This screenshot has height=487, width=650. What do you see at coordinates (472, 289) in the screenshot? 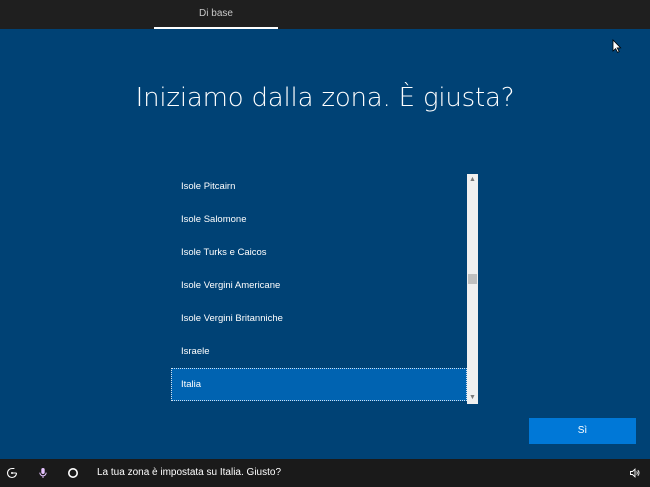
I see `scrollbar: ▲ ▼` at bounding box center [472, 289].